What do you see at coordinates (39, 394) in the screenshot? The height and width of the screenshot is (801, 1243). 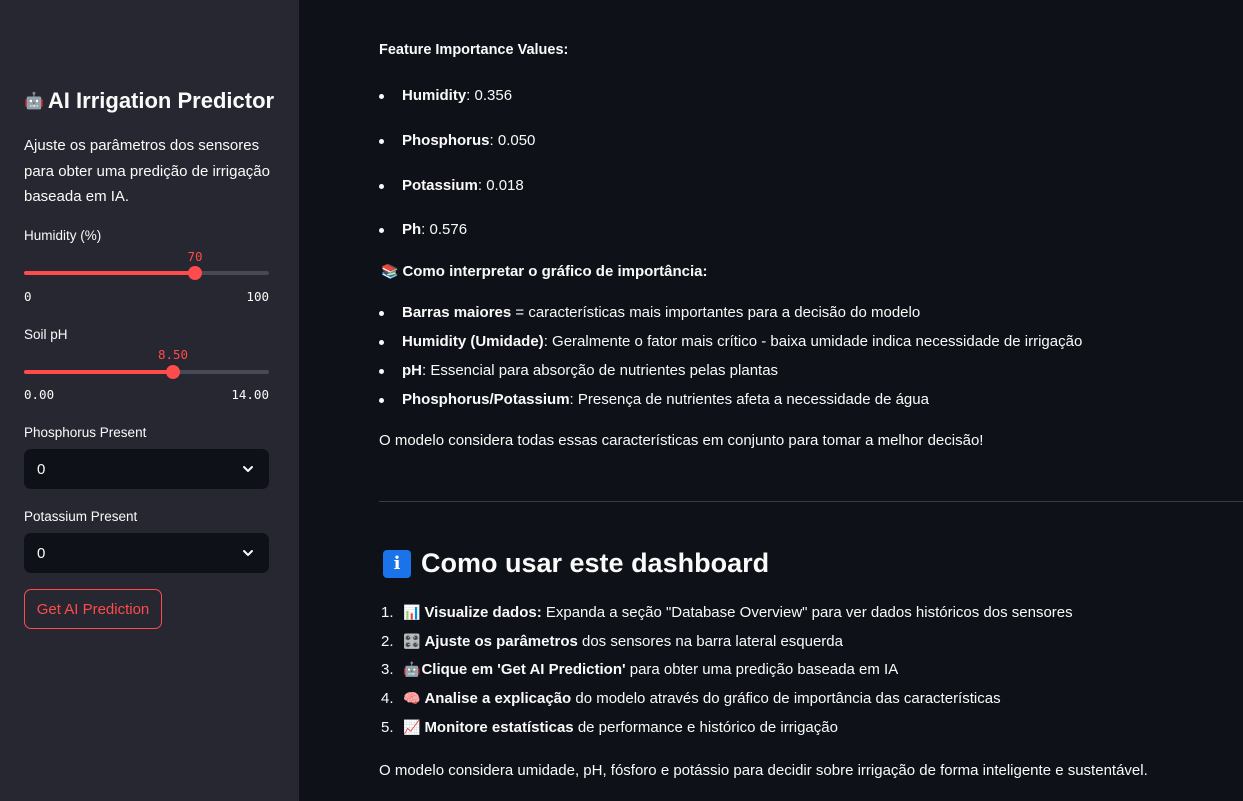 I see `ph-min: 0.00` at bounding box center [39, 394].